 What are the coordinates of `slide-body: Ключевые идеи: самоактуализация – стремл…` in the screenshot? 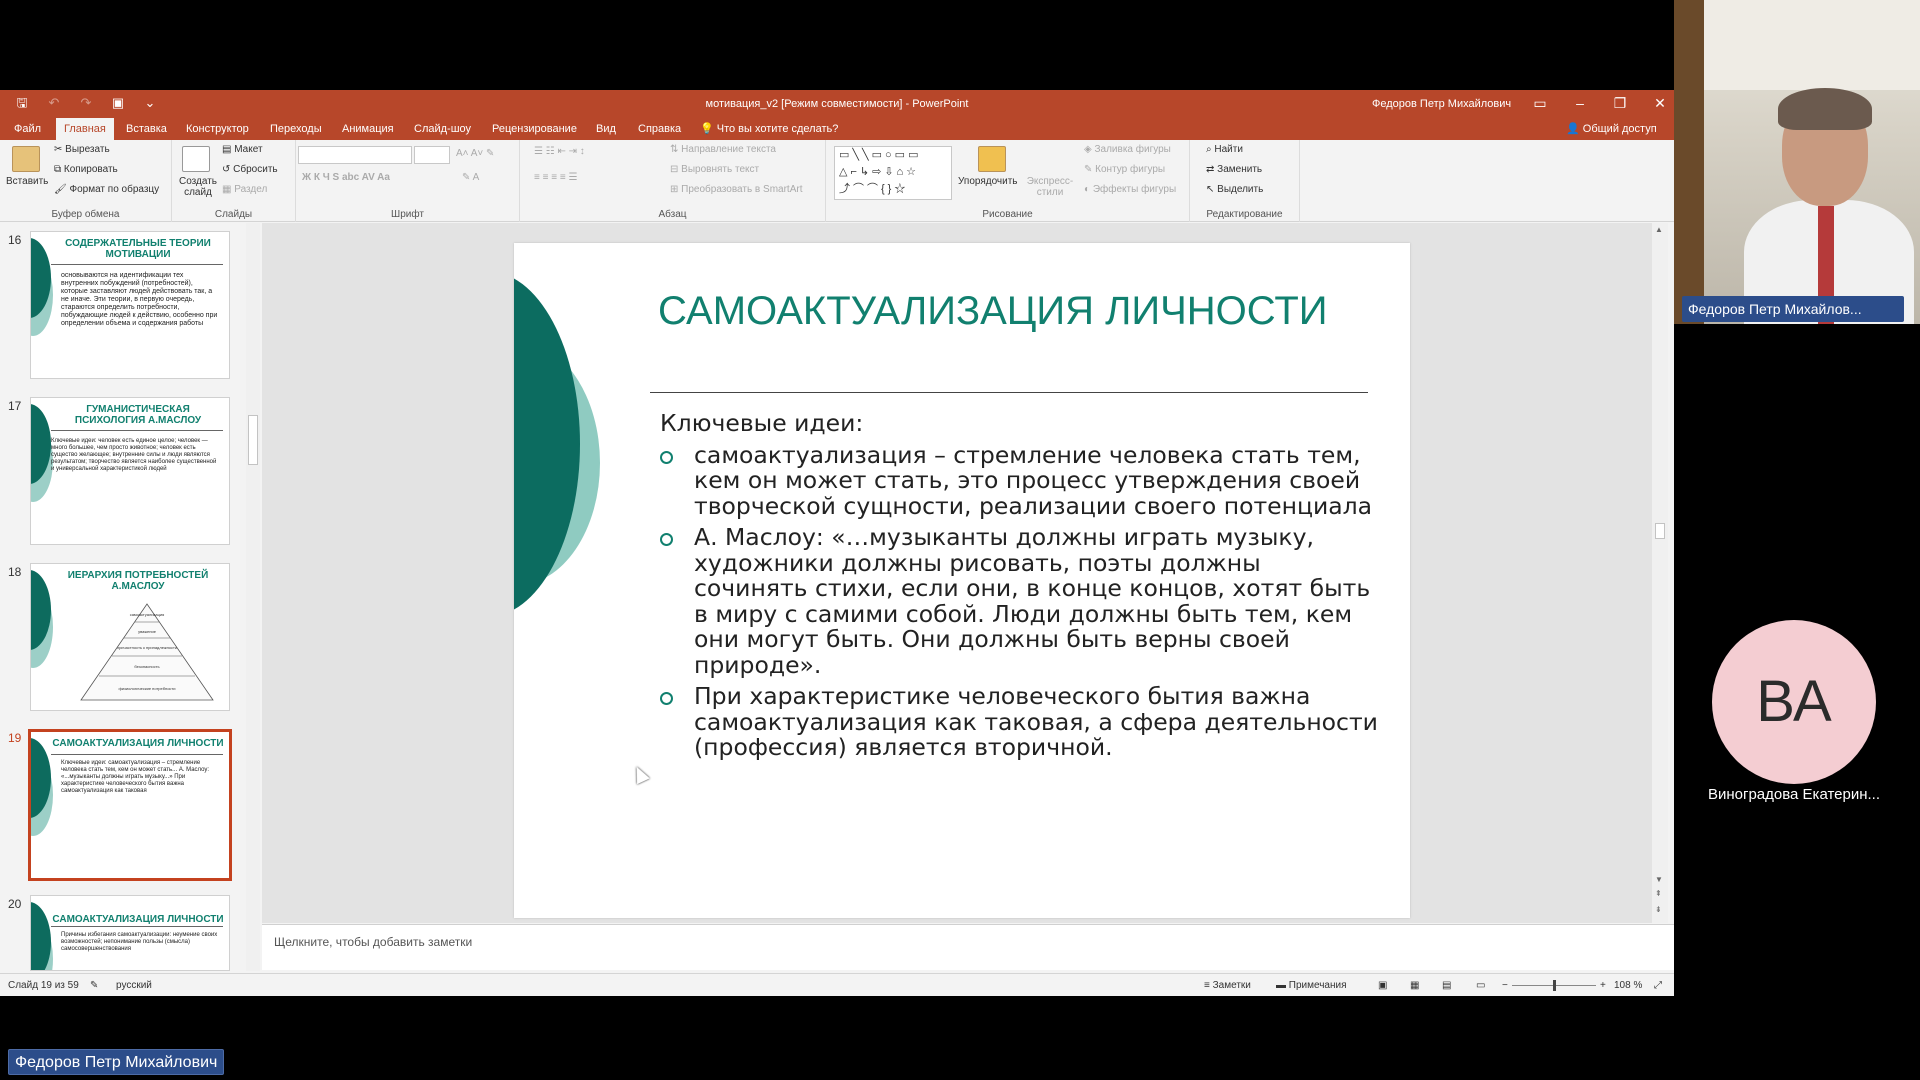 It's located at (1020, 588).